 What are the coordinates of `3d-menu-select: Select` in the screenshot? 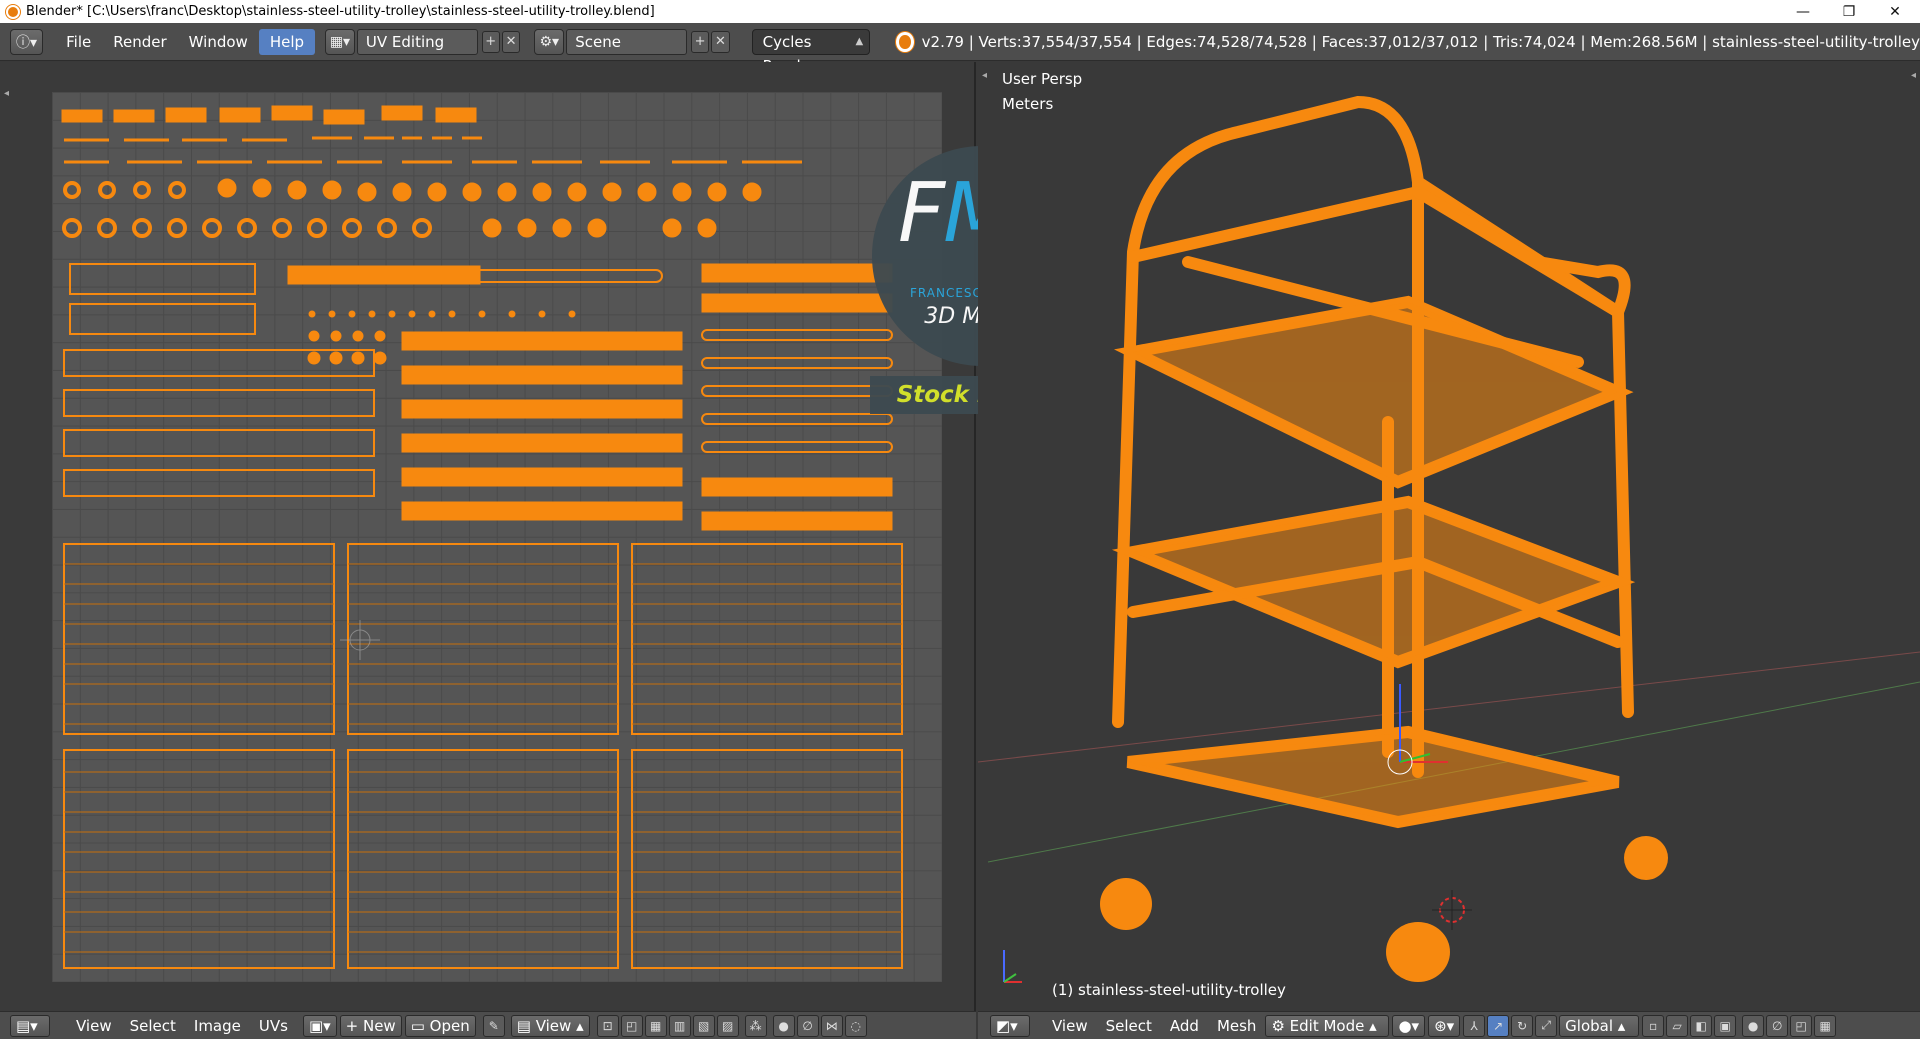 It's located at (1129, 1026).